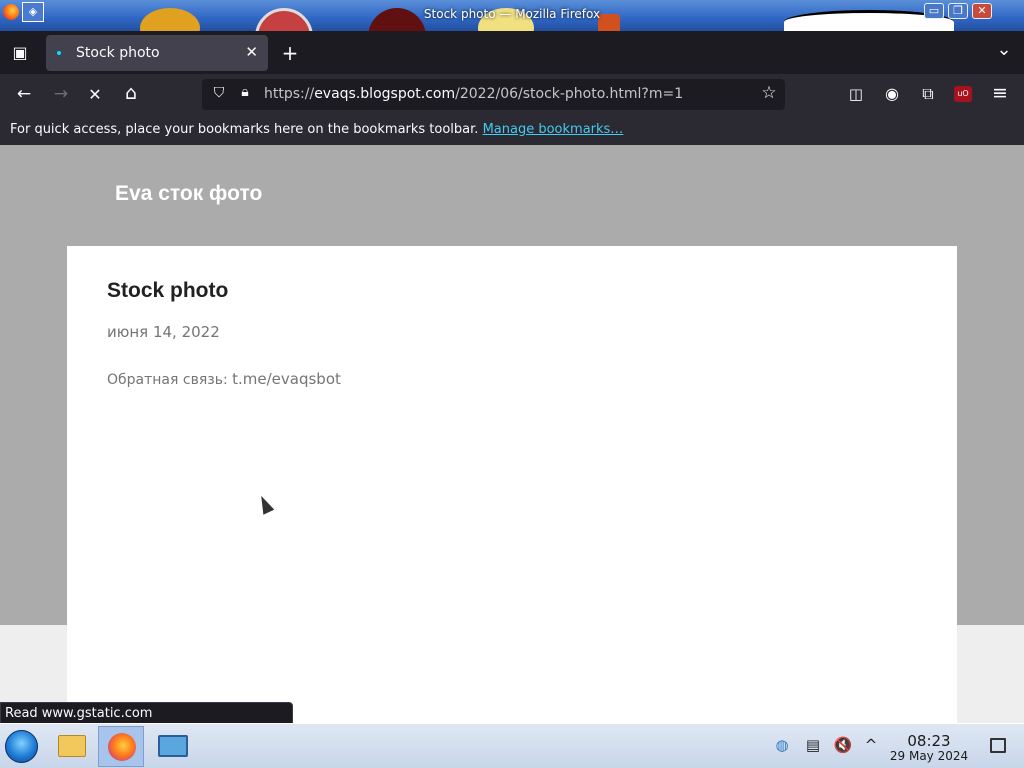 The width and height of the screenshot is (1024, 768). I want to click on account-icon: ◉, so click(892, 93).